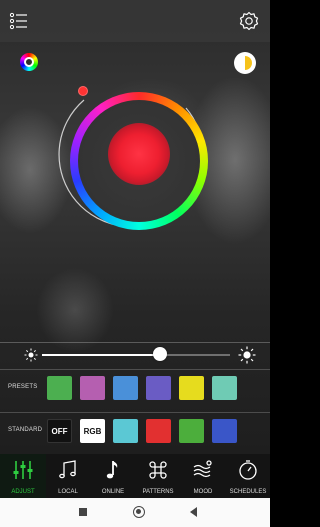 This screenshot has width=320, height=527. What do you see at coordinates (248, 492) in the screenshot?
I see `tab-label: SCHEDULES` at bounding box center [248, 492].